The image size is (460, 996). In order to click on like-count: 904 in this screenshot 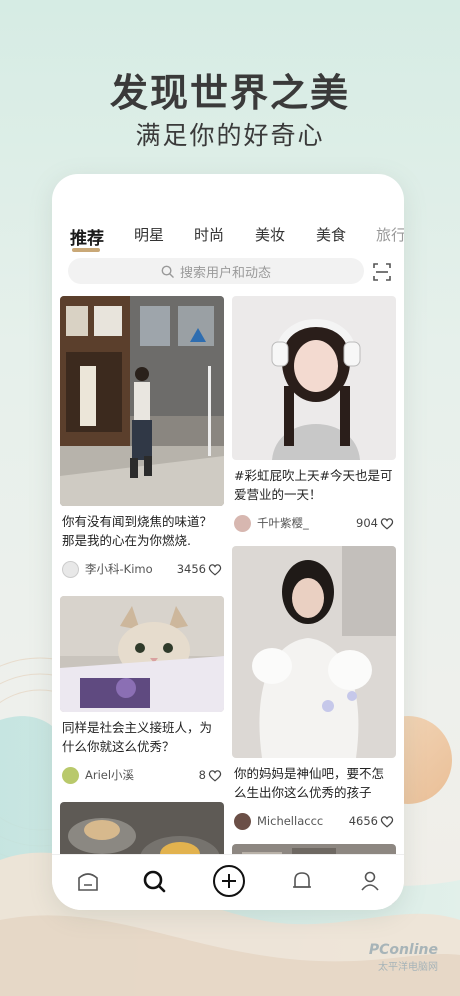, I will do `click(367, 523)`.